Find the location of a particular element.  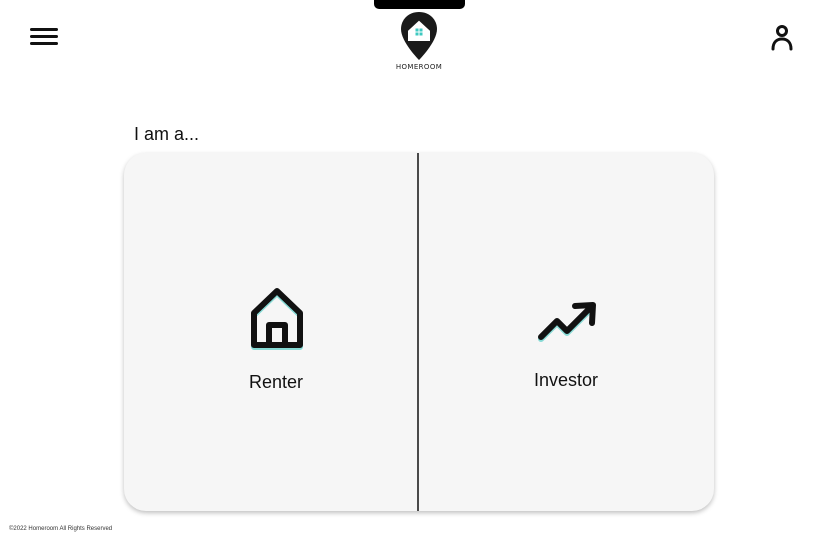

footer-copyright: ©2022 Homeroom All Rights Reserved is located at coordinates (61, 529).